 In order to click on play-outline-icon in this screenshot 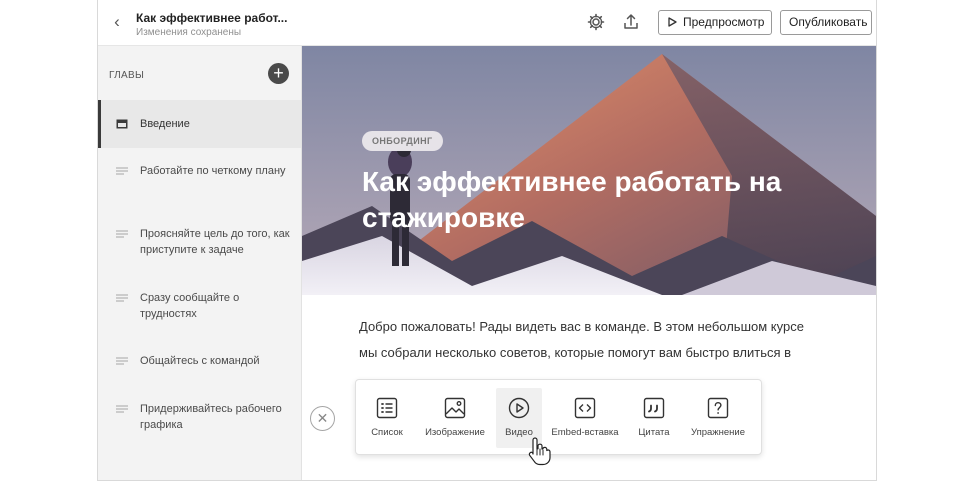, I will do `click(672, 22)`.